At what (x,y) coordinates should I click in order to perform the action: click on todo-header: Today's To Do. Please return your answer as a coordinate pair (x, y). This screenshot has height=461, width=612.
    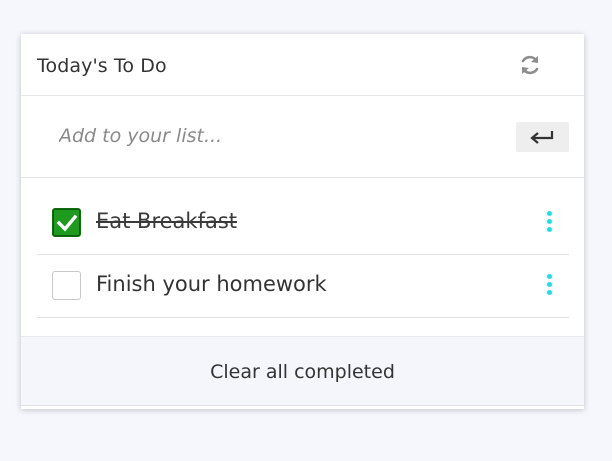
    Looking at the image, I should click on (302, 65).